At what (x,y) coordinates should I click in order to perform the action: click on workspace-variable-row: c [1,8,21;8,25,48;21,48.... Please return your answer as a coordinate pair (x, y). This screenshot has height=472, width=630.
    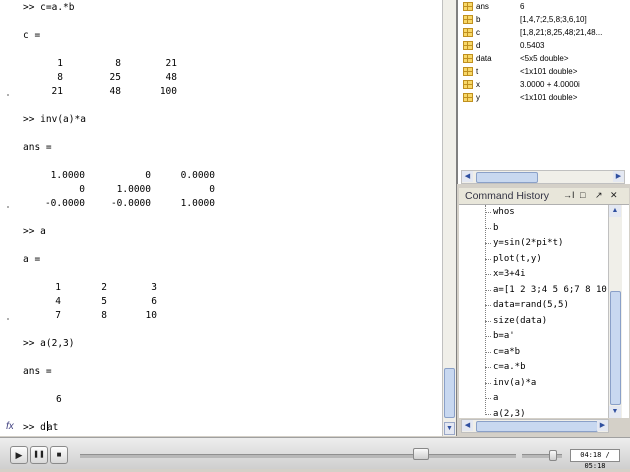
    Looking at the image, I should click on (544, 32).